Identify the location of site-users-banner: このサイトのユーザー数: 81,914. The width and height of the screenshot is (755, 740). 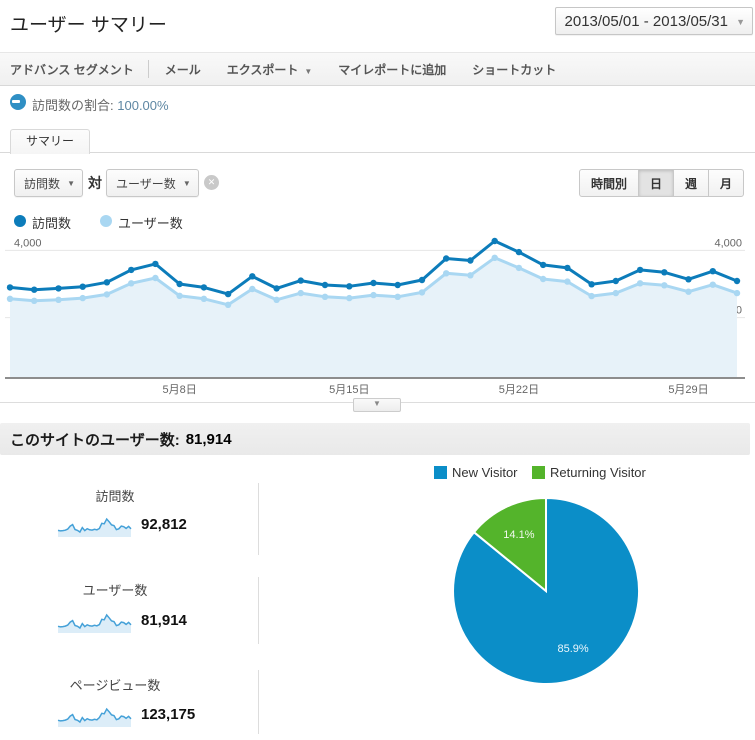
(375, 439).